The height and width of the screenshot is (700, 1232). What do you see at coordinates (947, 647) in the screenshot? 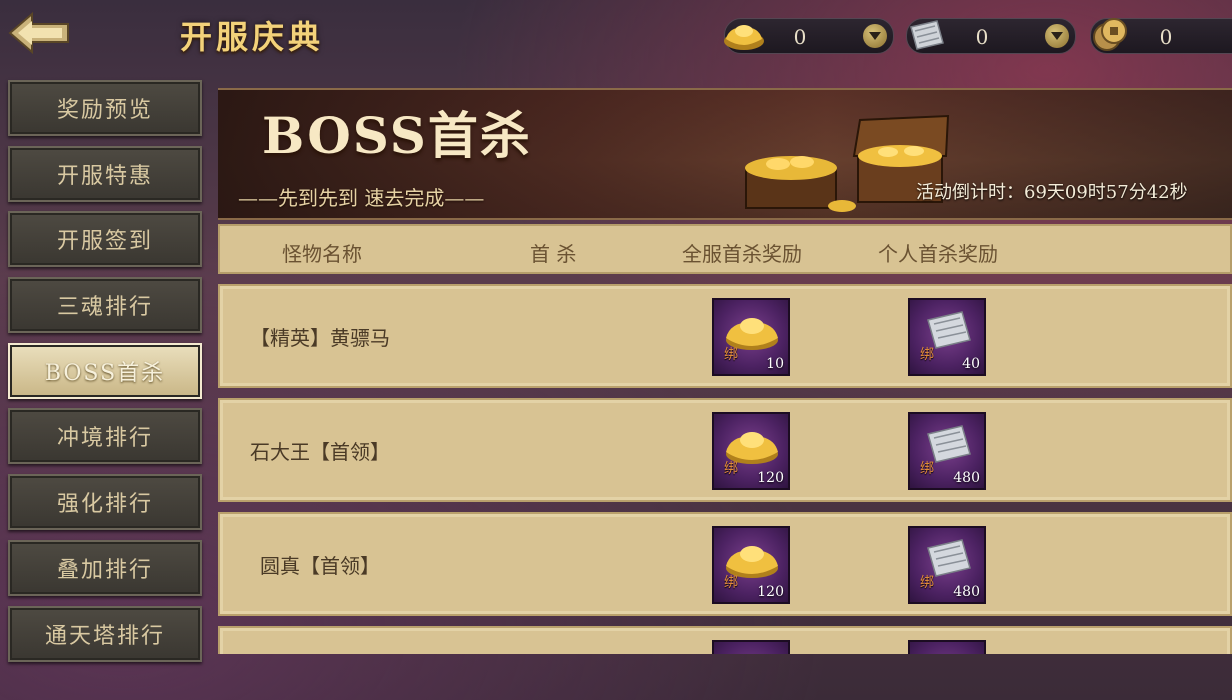
I see `personal-reward-slot` at bounding box center [947, 647].